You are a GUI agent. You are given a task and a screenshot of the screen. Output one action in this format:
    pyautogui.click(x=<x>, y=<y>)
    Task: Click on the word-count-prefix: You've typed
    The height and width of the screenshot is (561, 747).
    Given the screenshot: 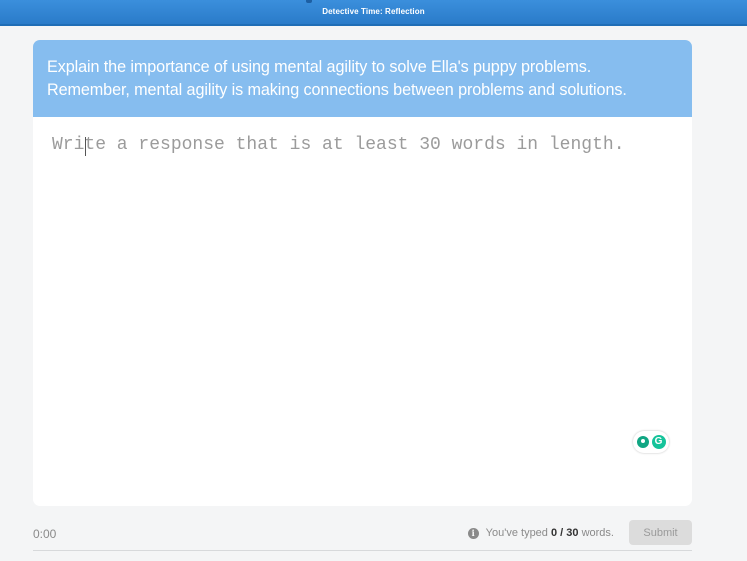 What is the action you would take?
    pyautogui.click(x=518, y=533)
    